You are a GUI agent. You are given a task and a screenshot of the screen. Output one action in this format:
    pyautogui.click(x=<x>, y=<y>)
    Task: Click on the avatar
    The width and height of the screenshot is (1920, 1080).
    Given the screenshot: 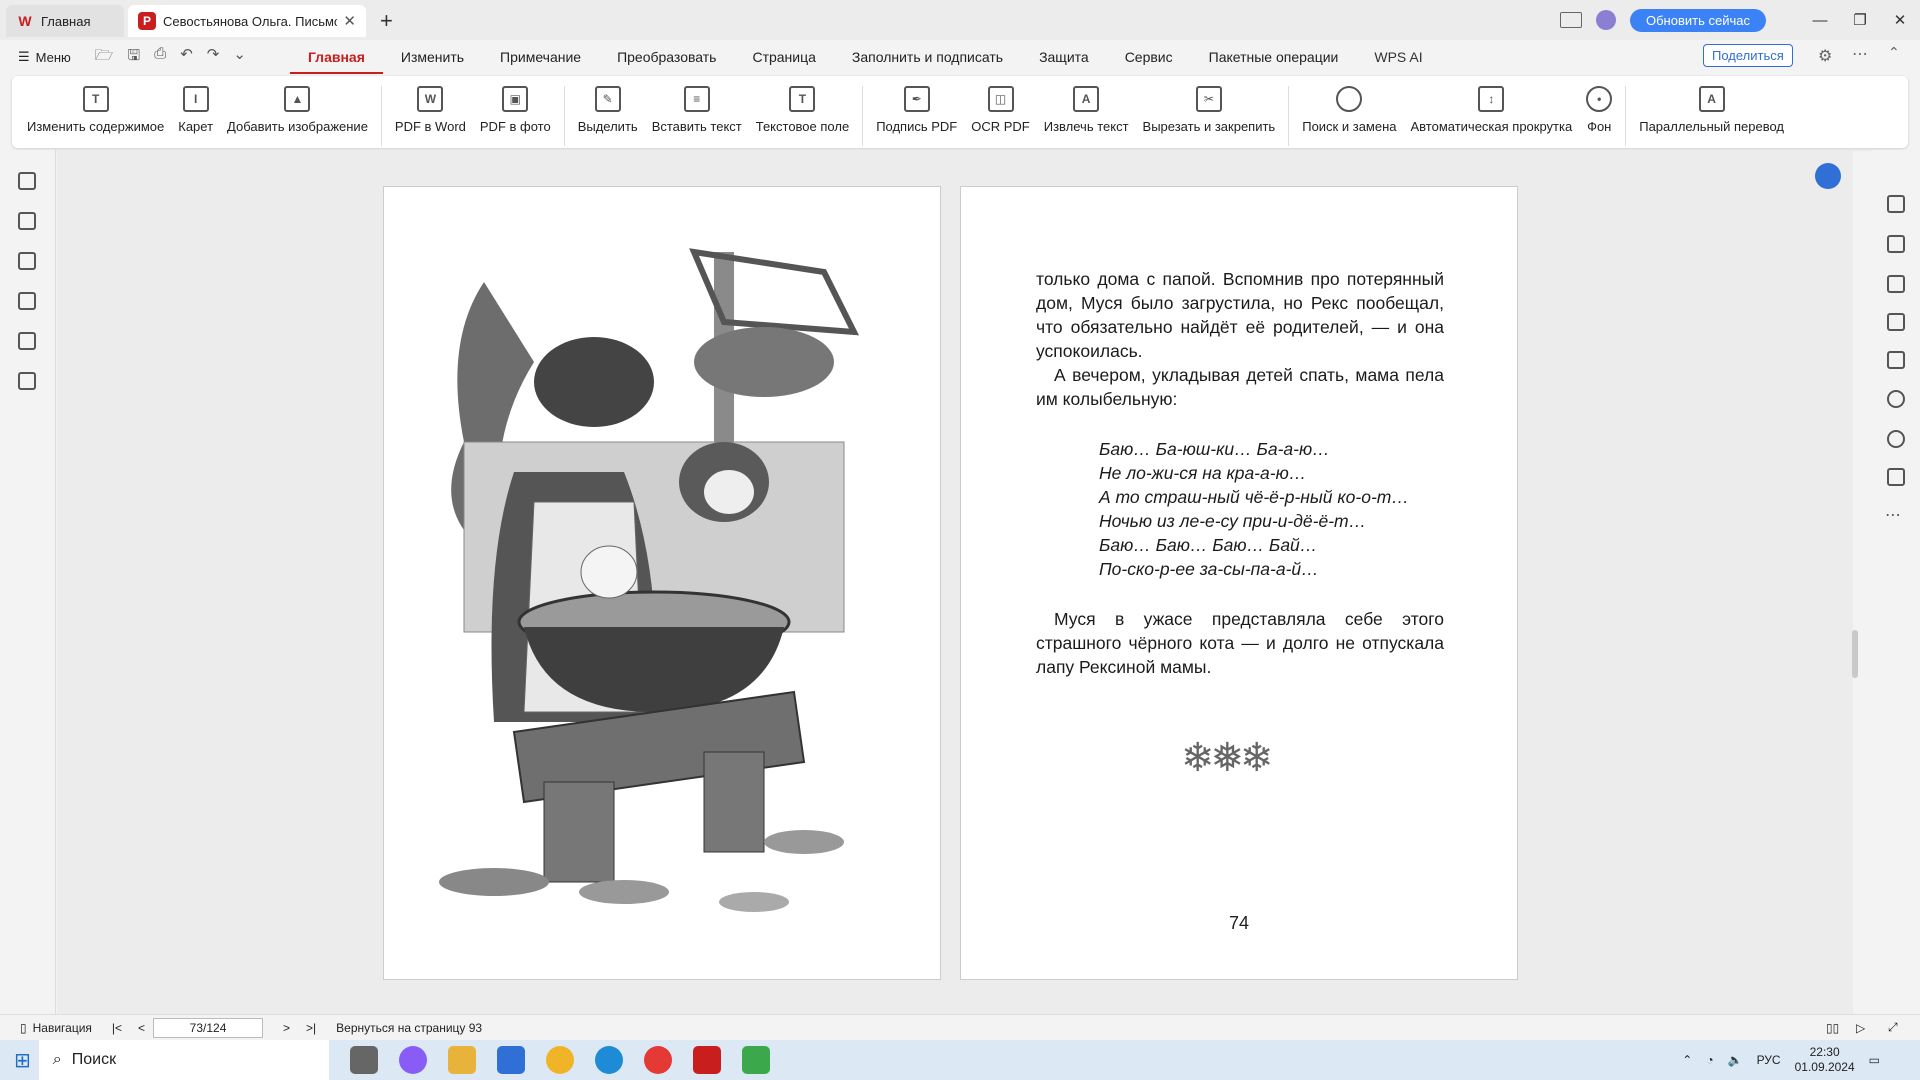 What is the action you would take?
    pyautogui.click(x=1606, y=20)
    